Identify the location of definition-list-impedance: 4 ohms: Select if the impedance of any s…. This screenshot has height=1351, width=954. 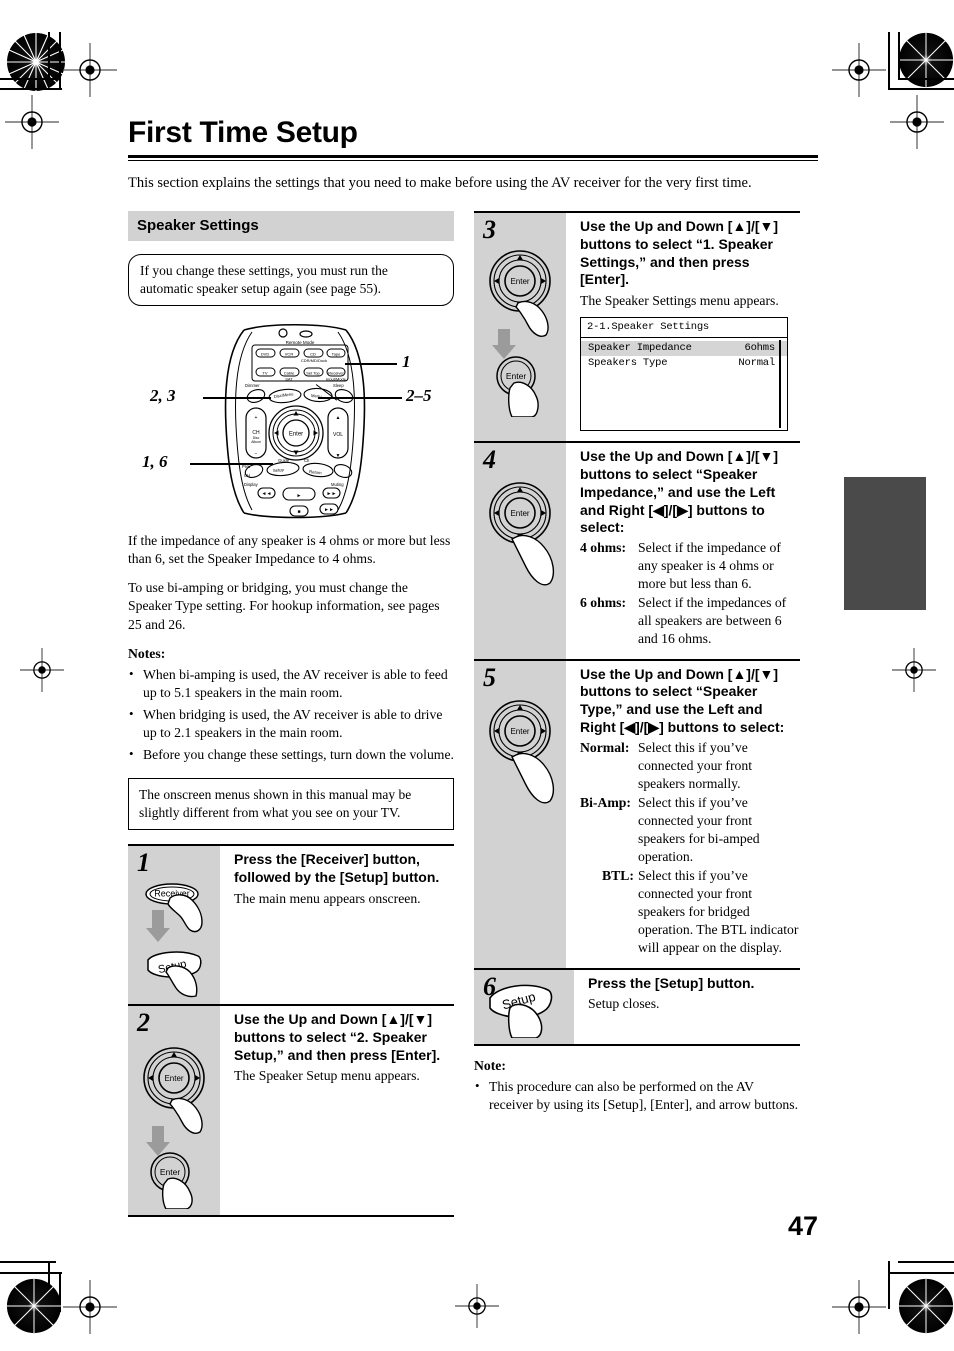
(690, 593).